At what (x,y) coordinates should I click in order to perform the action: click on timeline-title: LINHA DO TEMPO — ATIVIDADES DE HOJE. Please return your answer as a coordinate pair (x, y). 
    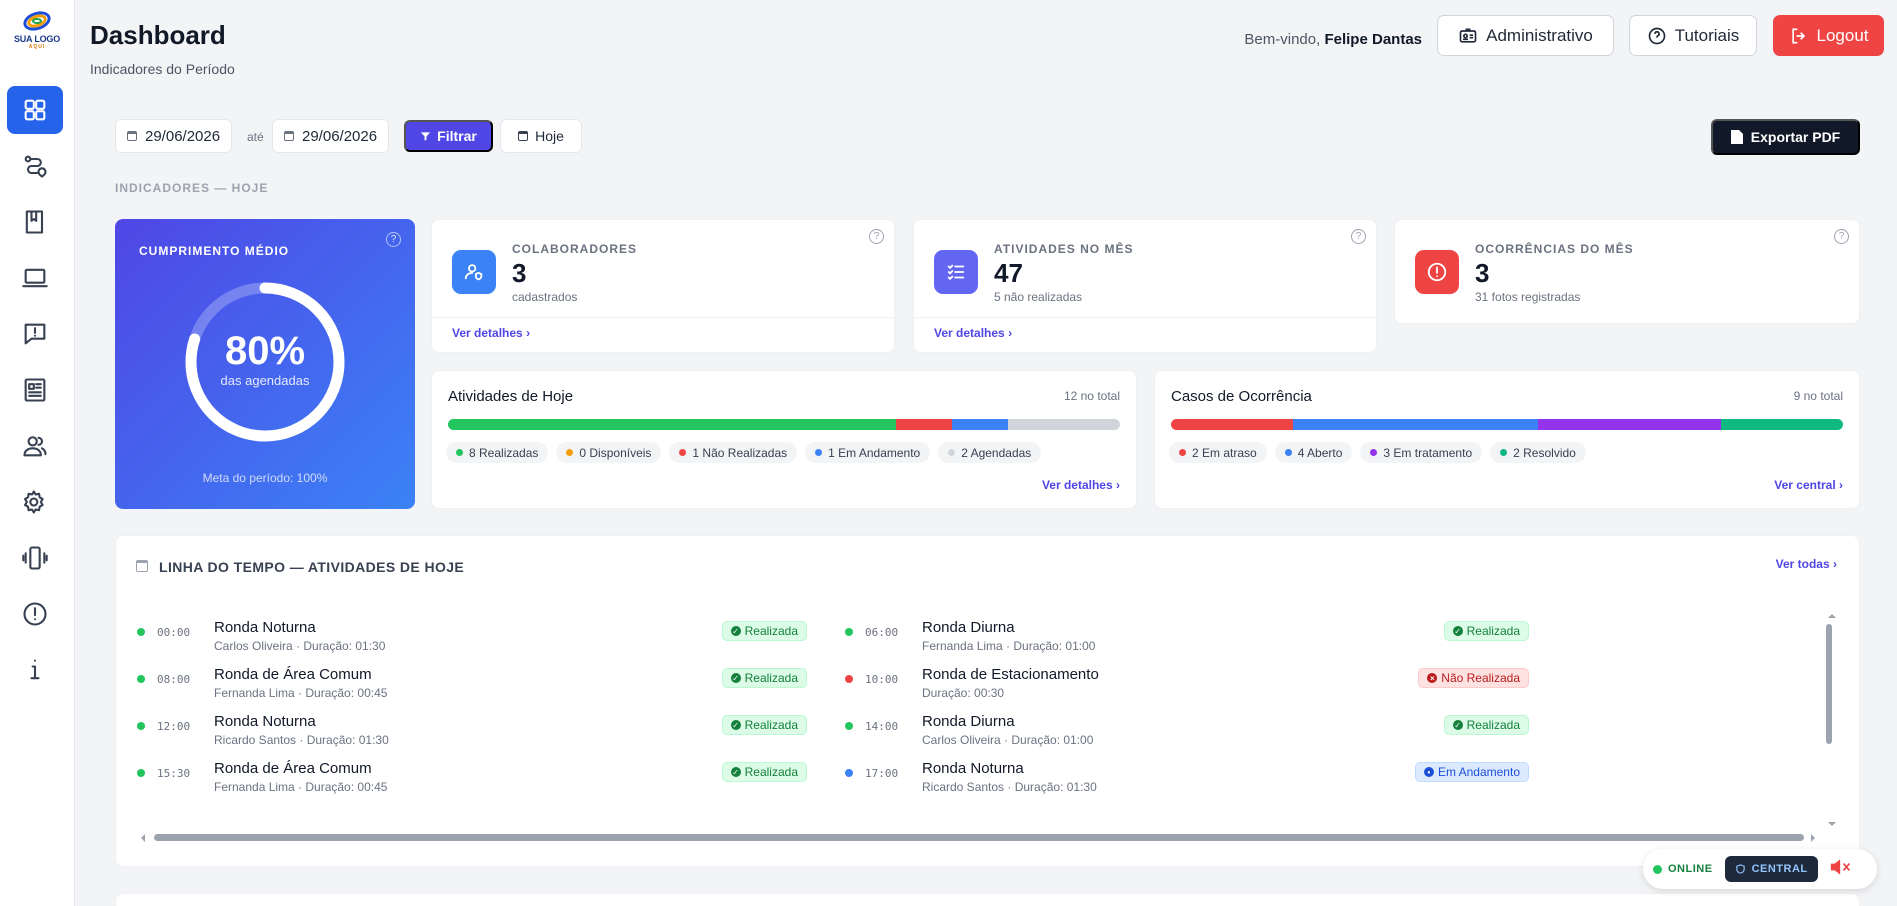
    Looking at the image, I should click on (312, 567).